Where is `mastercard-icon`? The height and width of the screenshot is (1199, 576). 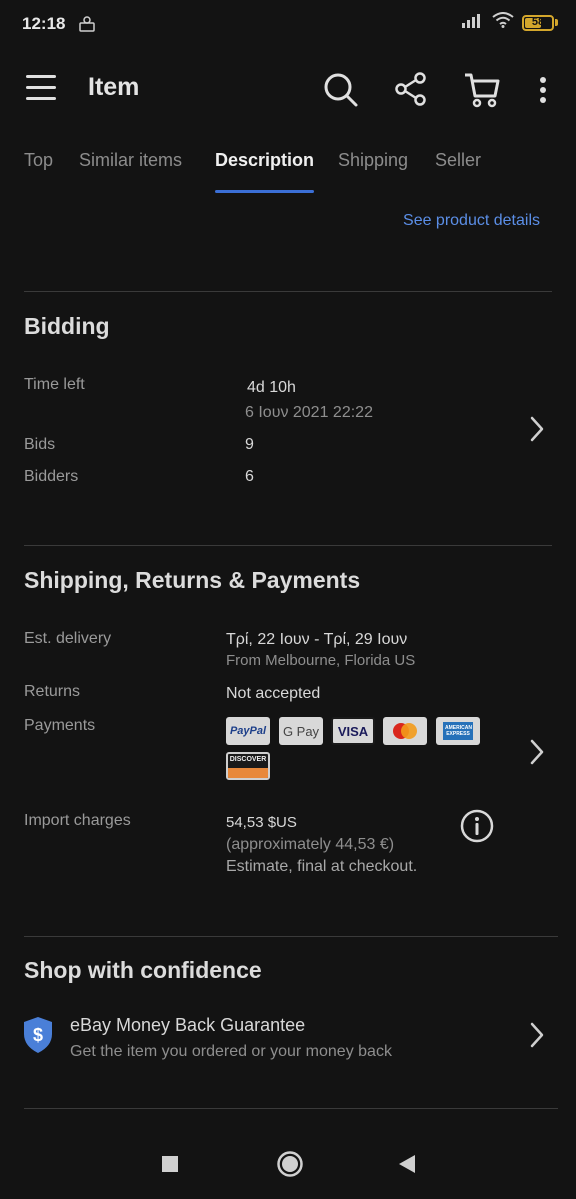 mastercard-icon is located at coordinates (405, 731).